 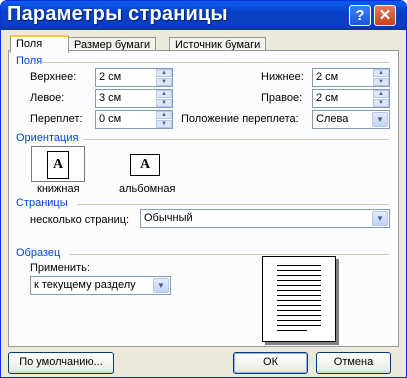 What do you see at coordinates (351, 119) in the screenshot?
I see `gutter-position-select: Слева ▼` at bounding box center [351, 119].